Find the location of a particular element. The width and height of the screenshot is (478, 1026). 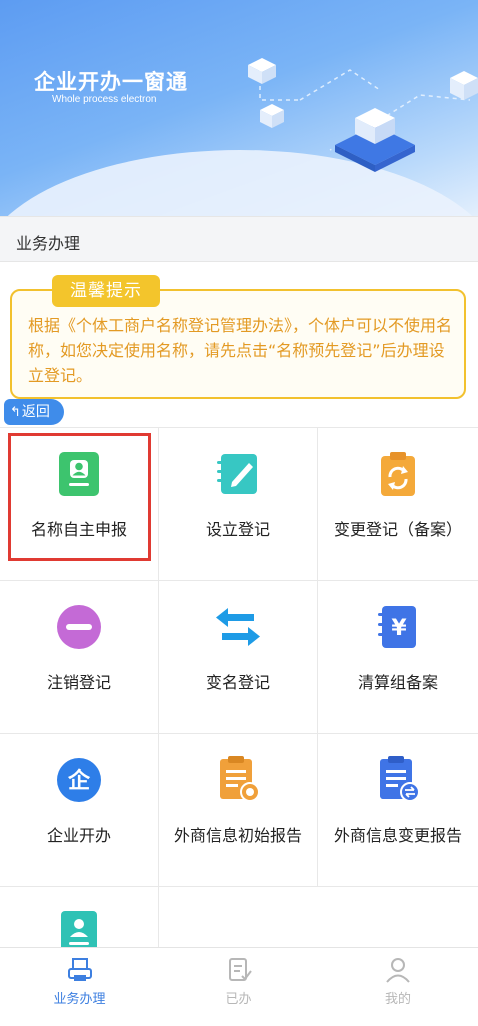

tab-label: 我的 is located at coordinates (397, 999).